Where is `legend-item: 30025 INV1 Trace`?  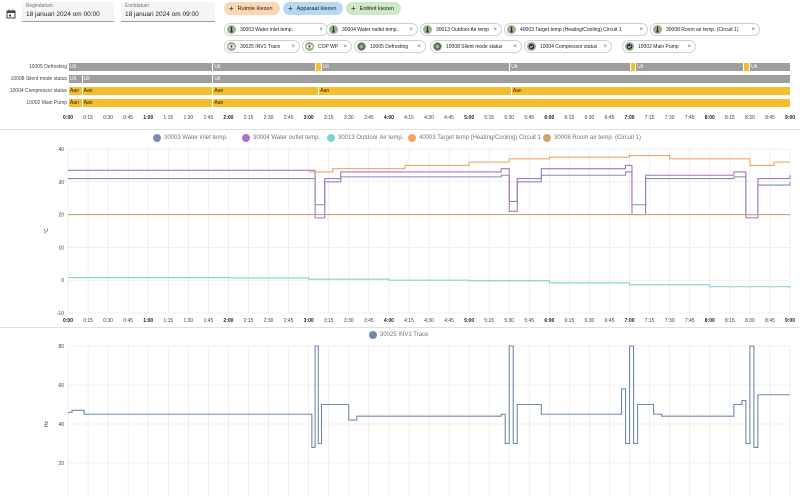 legend-item: 30025 INV1 Trace is located at coordinates (398, 335).